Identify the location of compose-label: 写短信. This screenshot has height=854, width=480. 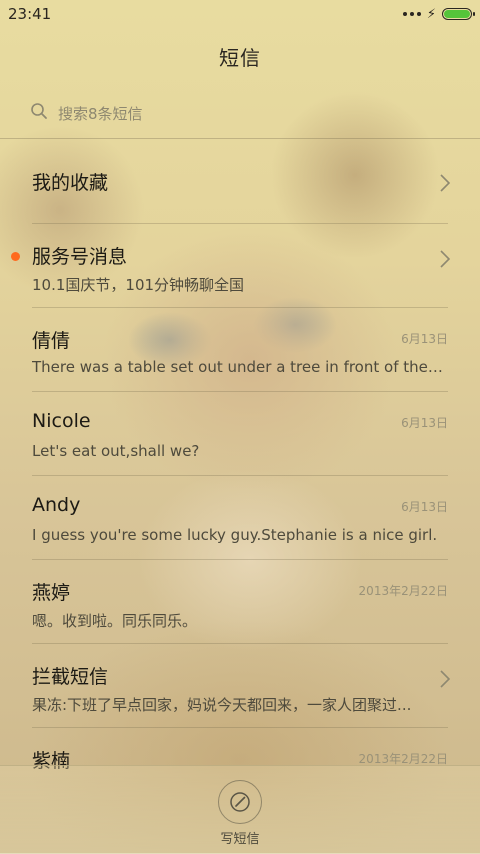
(240, 837).